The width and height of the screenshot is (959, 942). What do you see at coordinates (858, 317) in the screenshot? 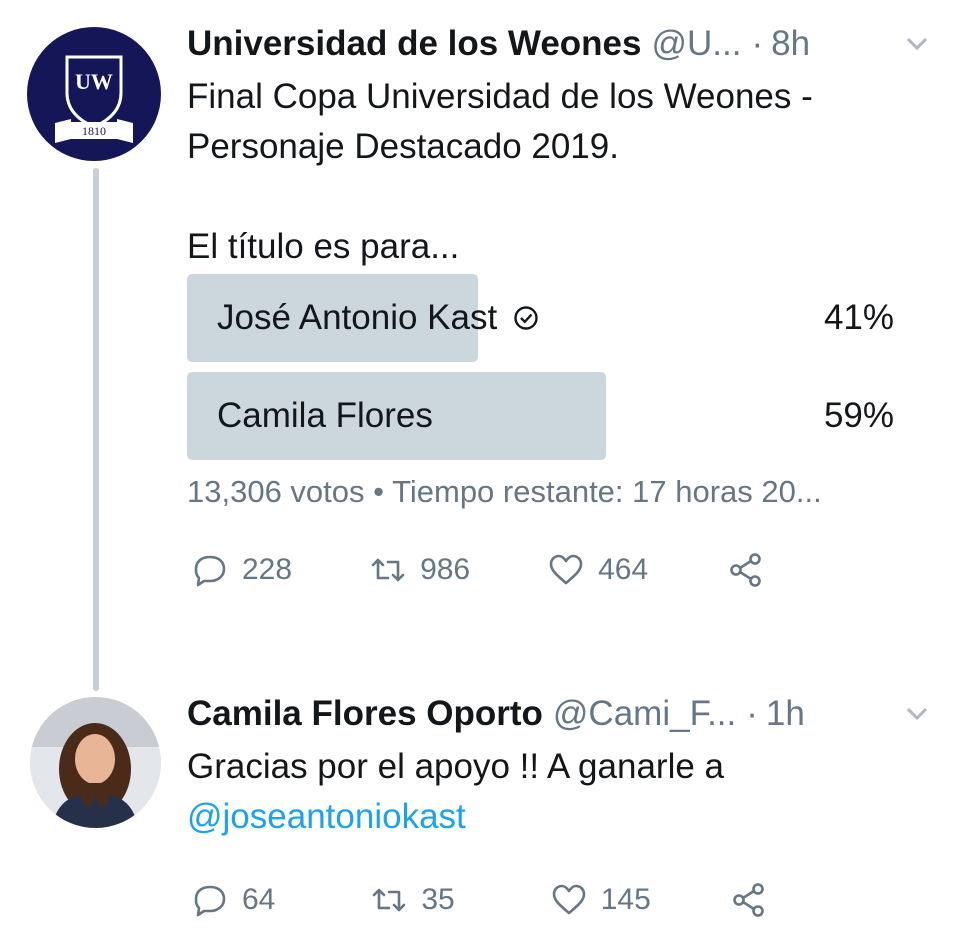
I see `poll-option-percent: 41%` at bounding box center [858, 317].